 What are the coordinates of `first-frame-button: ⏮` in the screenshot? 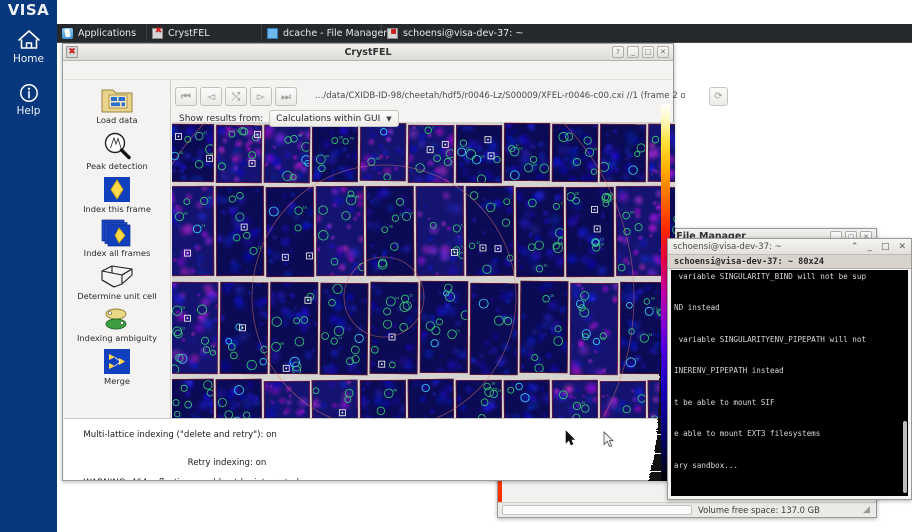 It's located at (186, 96).